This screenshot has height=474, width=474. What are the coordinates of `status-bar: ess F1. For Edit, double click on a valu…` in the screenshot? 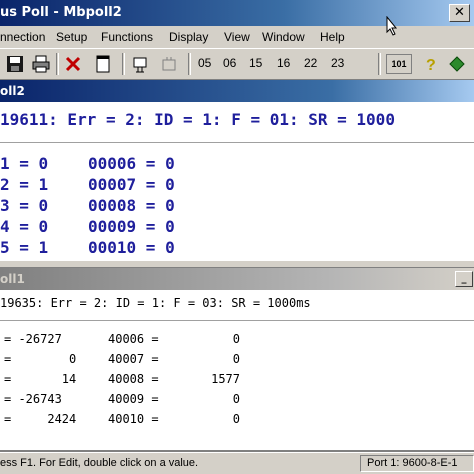 It's located at (237, 463).